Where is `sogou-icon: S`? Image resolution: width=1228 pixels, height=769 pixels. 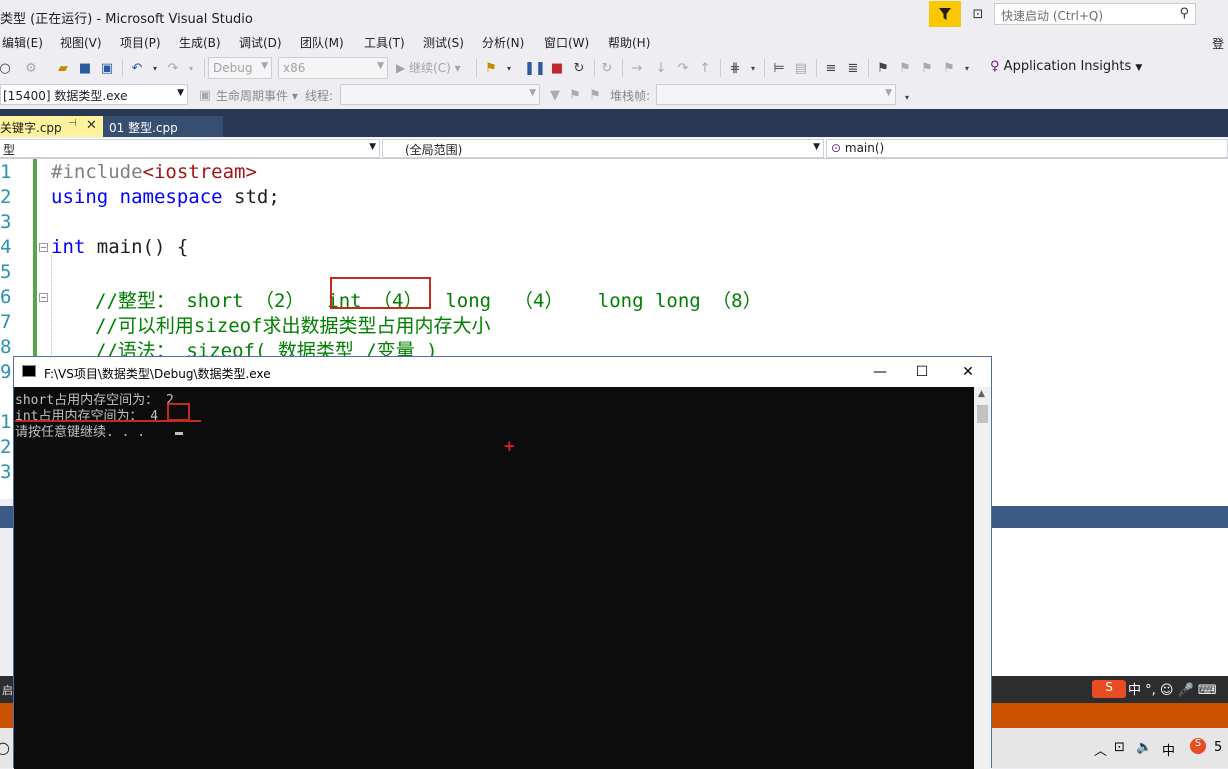 sogou-icon: S is located at coordinates (1198, 746).